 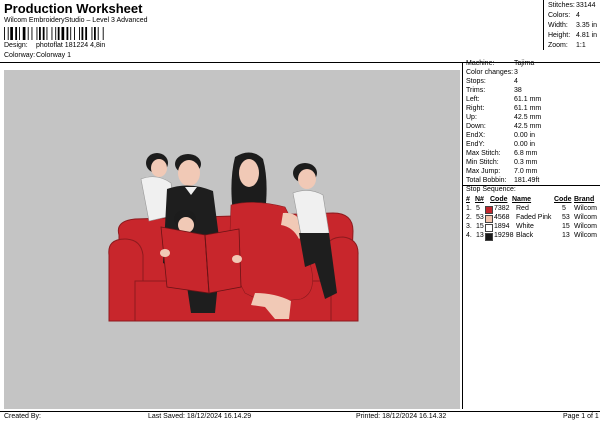 What do you see at coordinates (16, 45) in the screenshot?
I see `design-label: Design:` at bounding box center [16, 45].